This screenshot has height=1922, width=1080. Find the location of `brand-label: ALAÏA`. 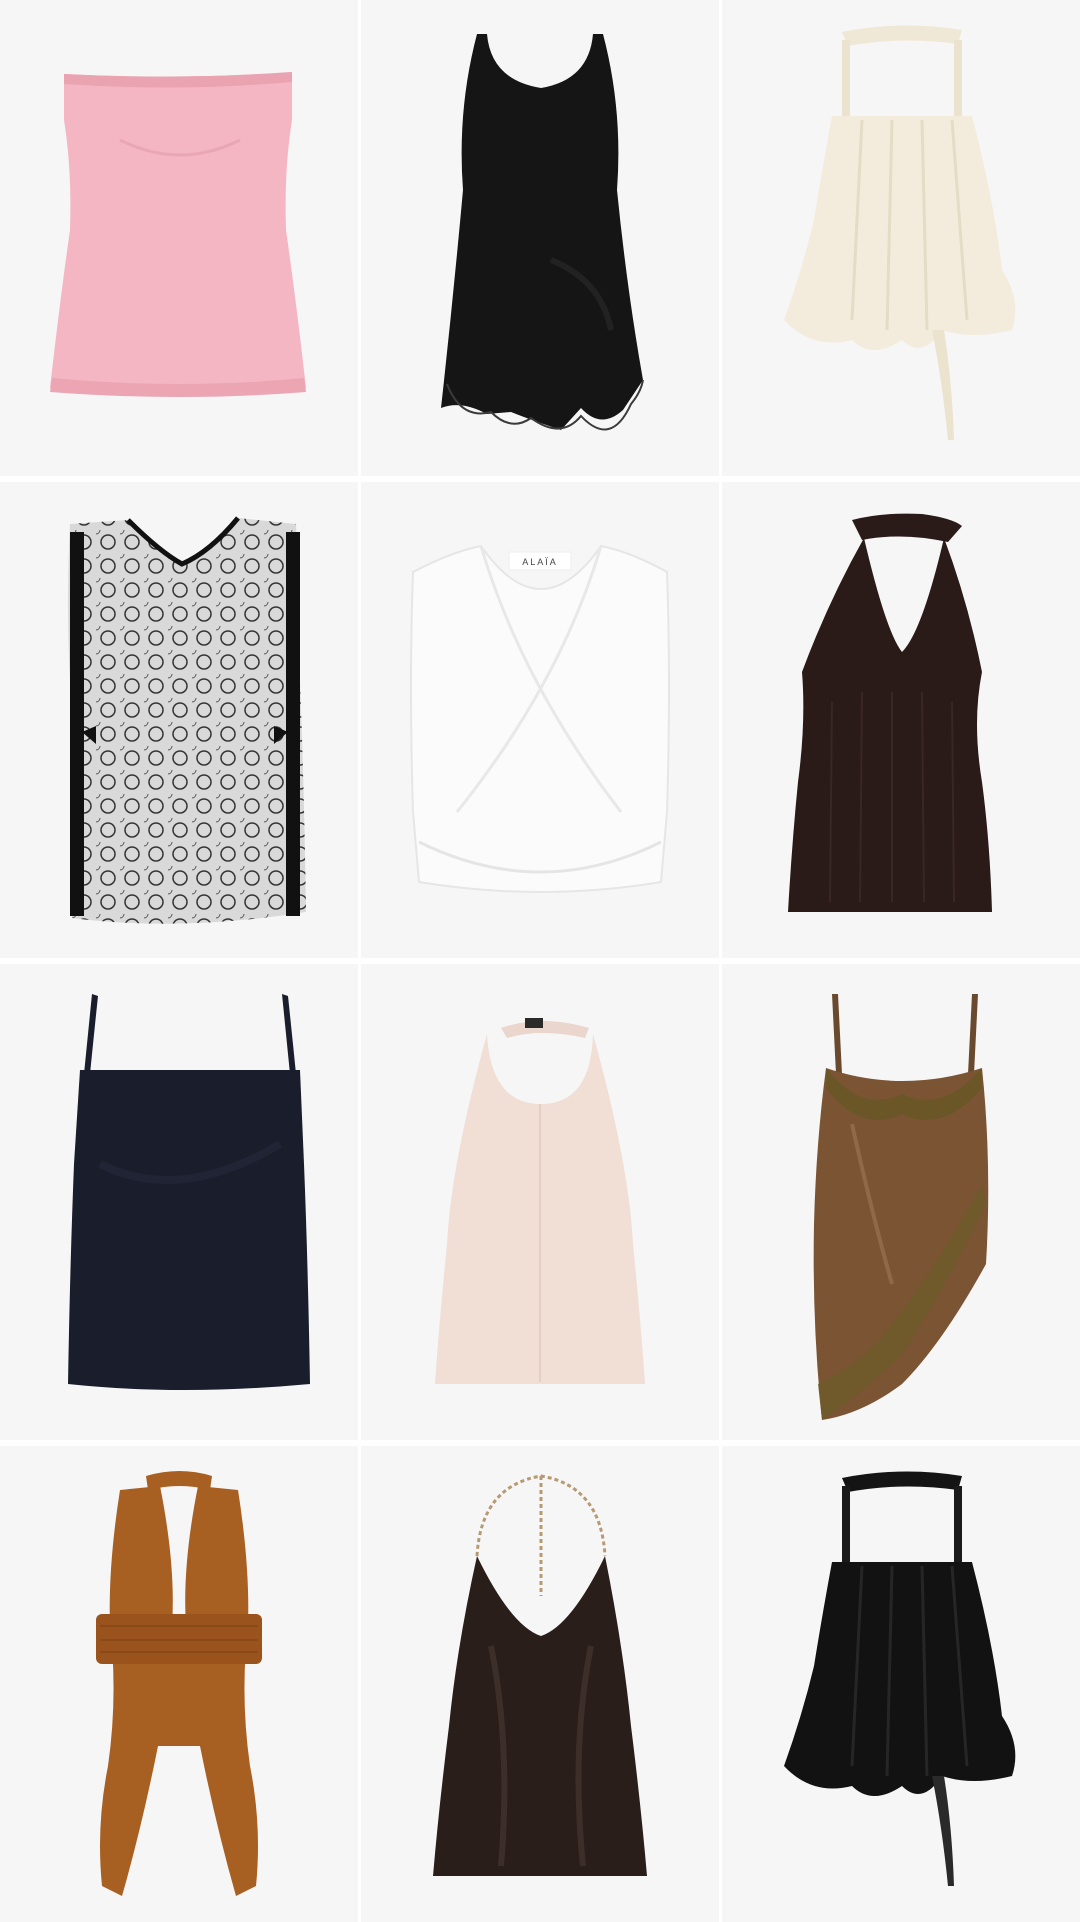

brand-label: ALAÏA is located at coordinates (540, 562).